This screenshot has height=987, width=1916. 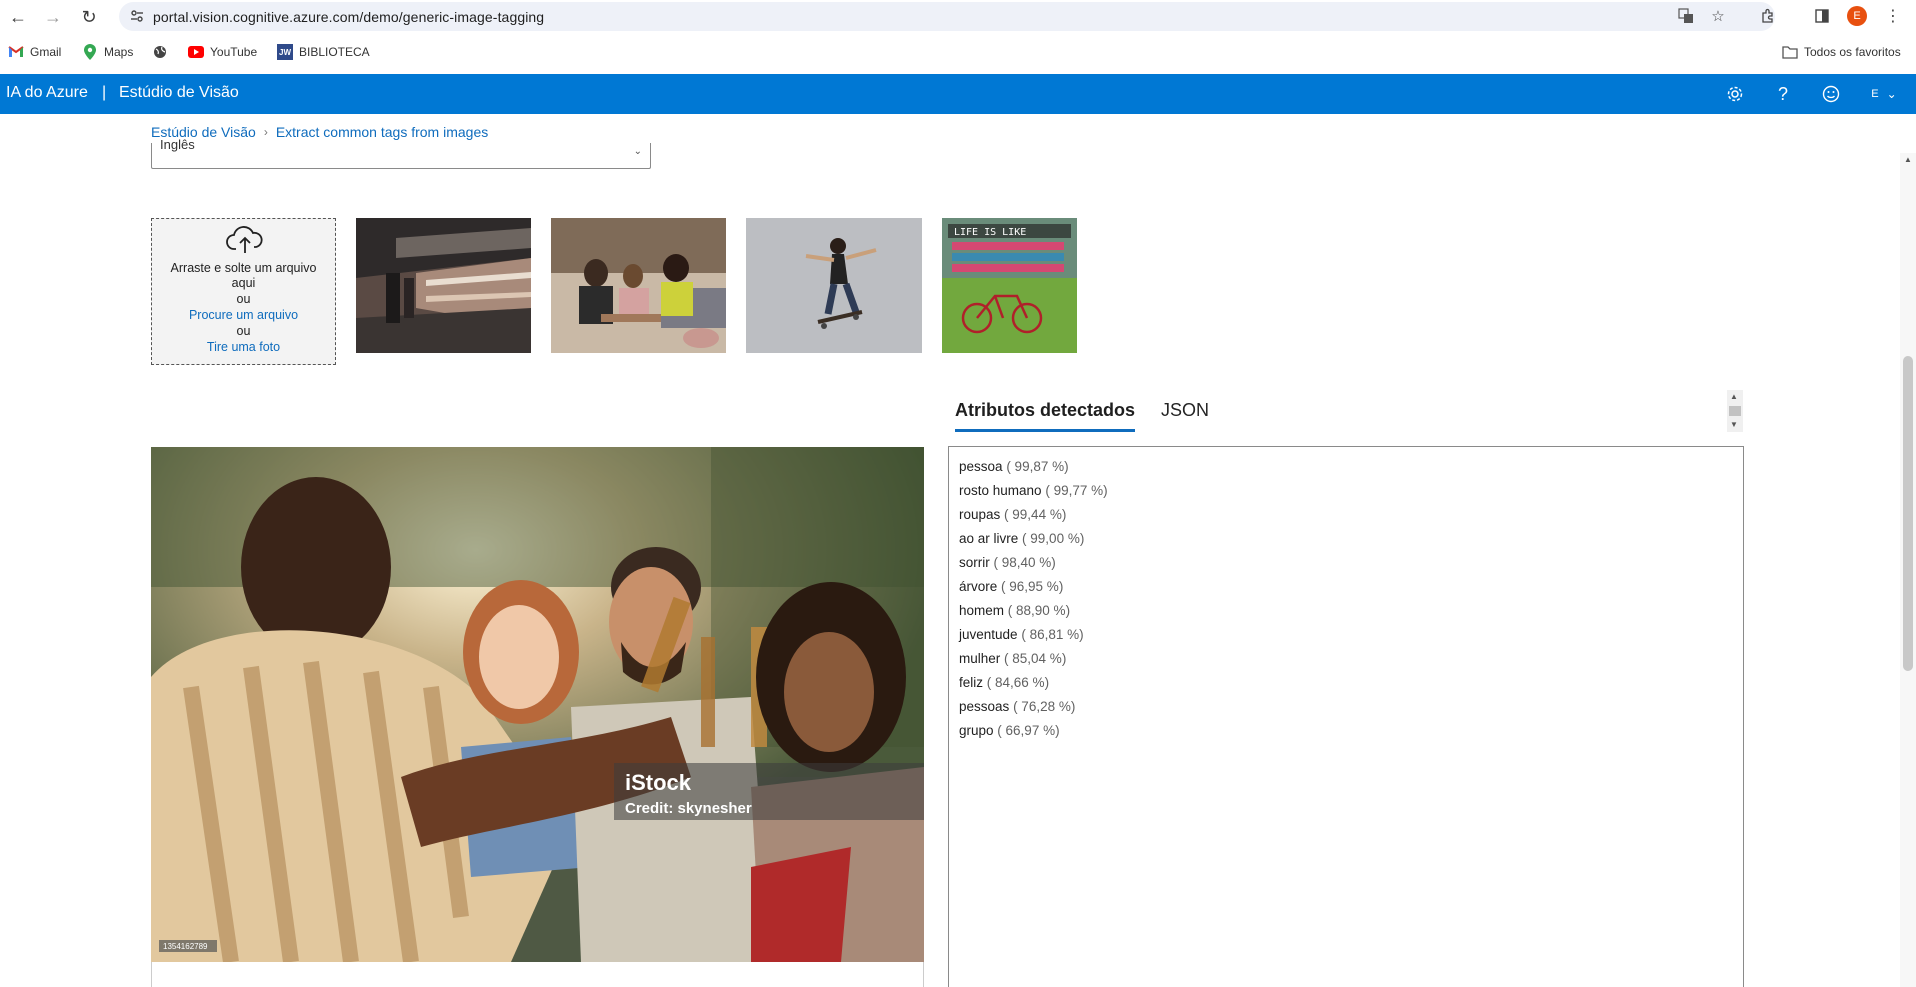 What do you see at coordinates (53, 17) in the screenshot?
I see `forward-icon: →` at bounding box center [53, 17].